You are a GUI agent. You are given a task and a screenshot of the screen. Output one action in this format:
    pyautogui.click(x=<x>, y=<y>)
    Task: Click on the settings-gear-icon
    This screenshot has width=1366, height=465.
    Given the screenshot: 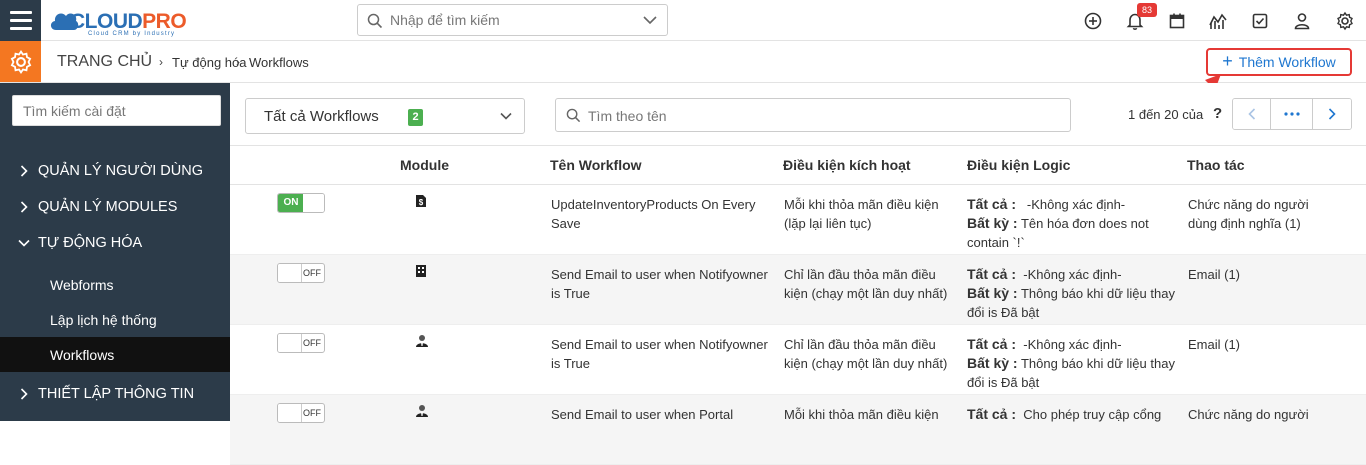 What is the action you would take?
    pyautogui.click(x=20, y=61)
    